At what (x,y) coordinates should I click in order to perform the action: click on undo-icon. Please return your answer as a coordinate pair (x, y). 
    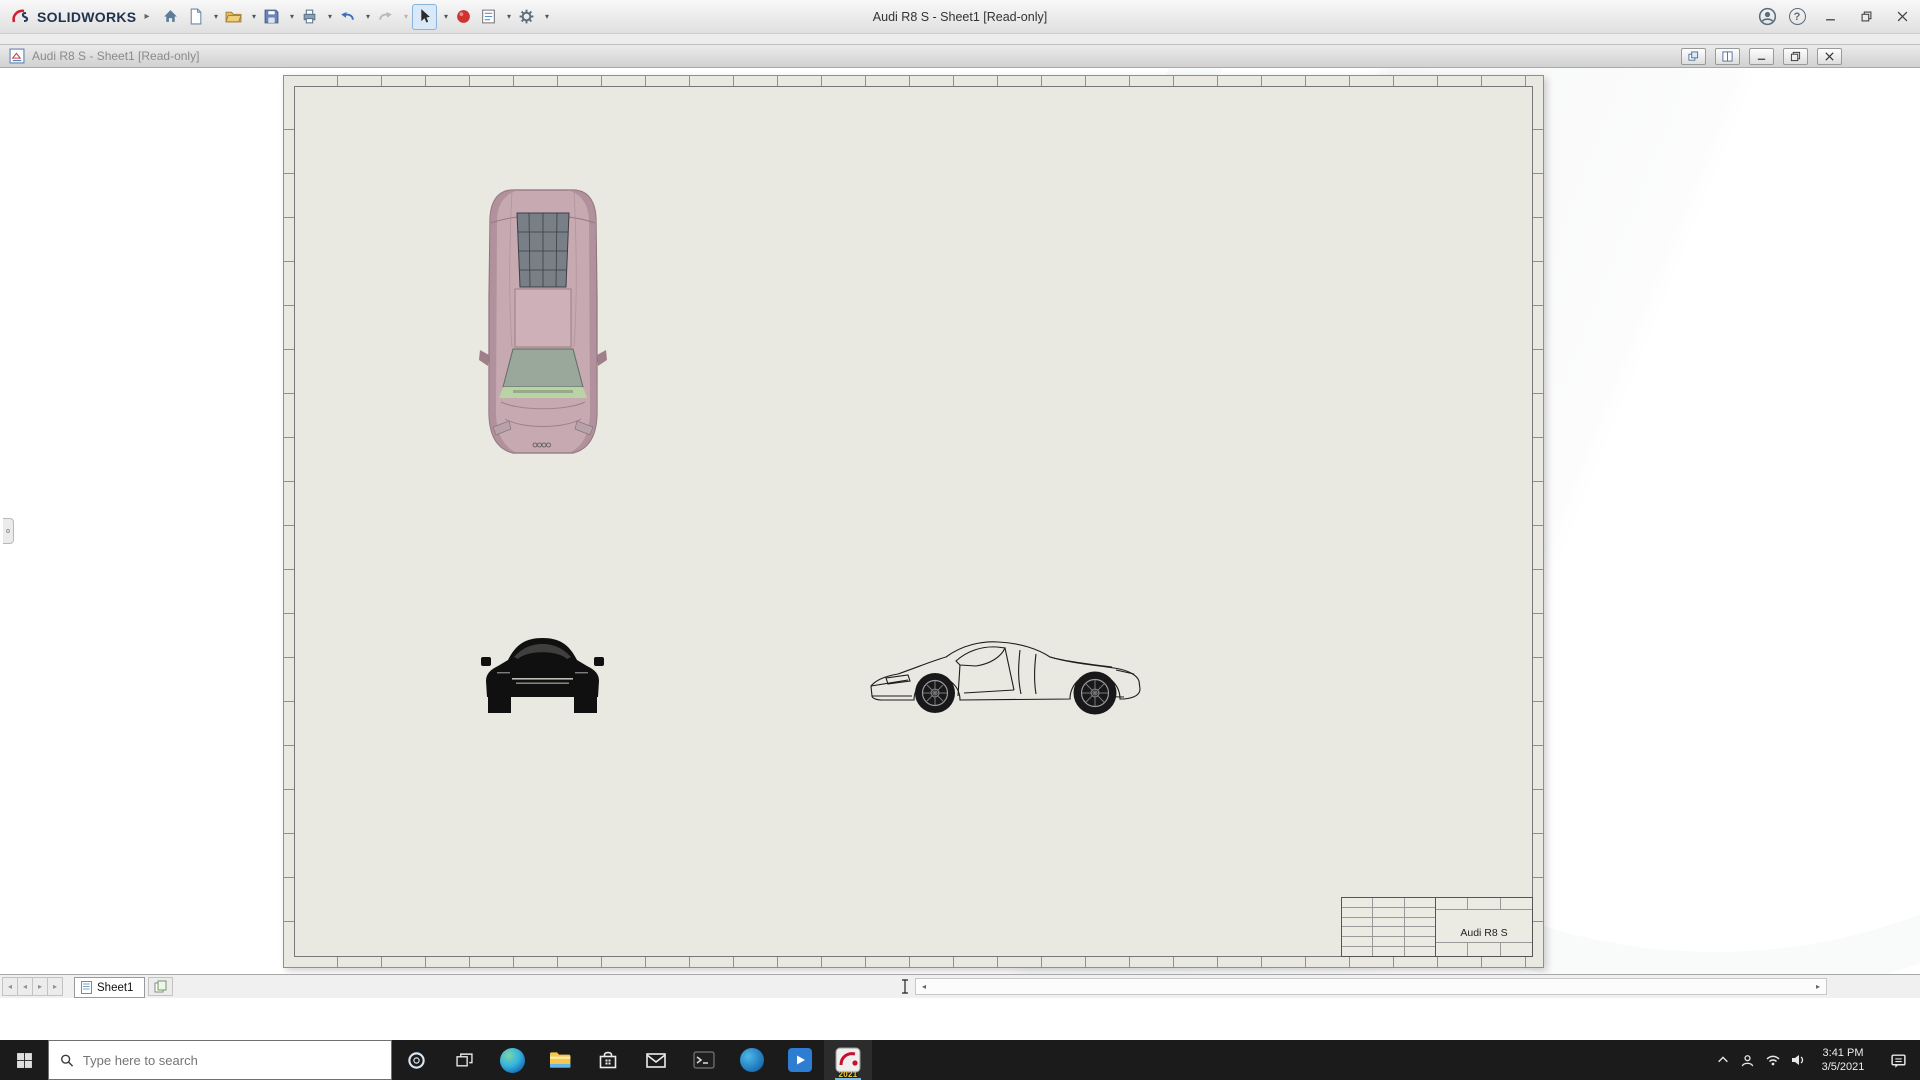
    Looking at the image, I should click on (348, 16).